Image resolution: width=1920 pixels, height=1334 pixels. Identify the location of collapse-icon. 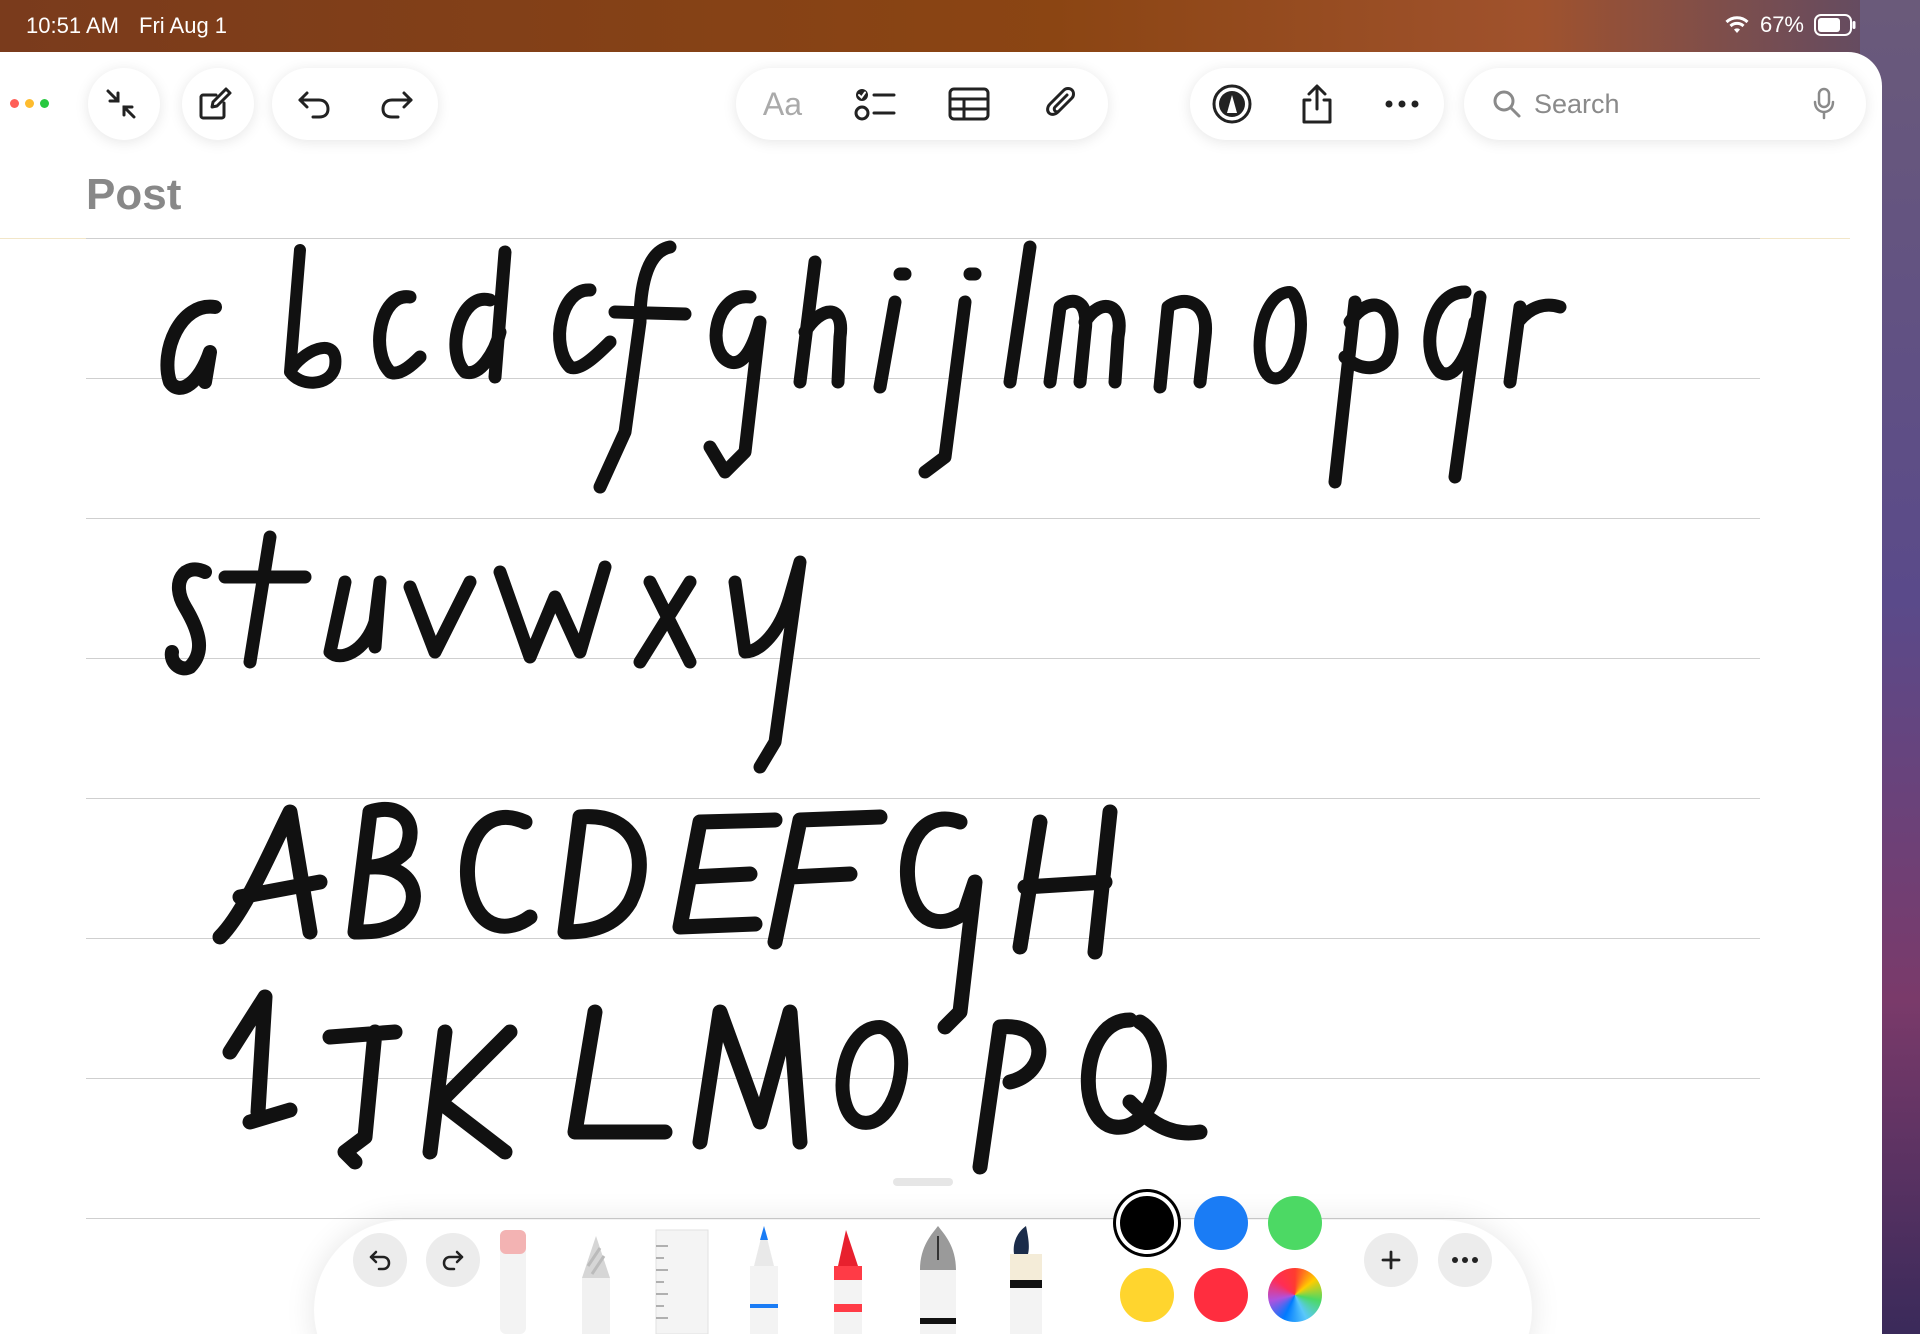
(121, 104).